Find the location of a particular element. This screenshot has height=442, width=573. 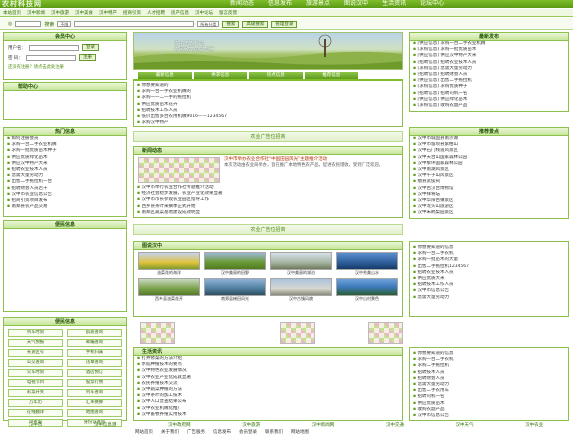

sub-nav-item: 人才招聘 is located at coordinates (156, 13).